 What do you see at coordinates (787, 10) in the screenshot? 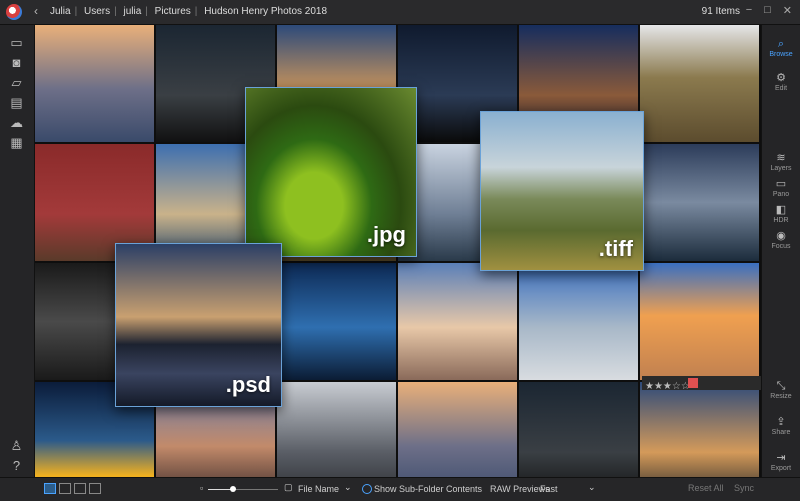
I see `close-icon: ✕` at bounding box center [787, 10].